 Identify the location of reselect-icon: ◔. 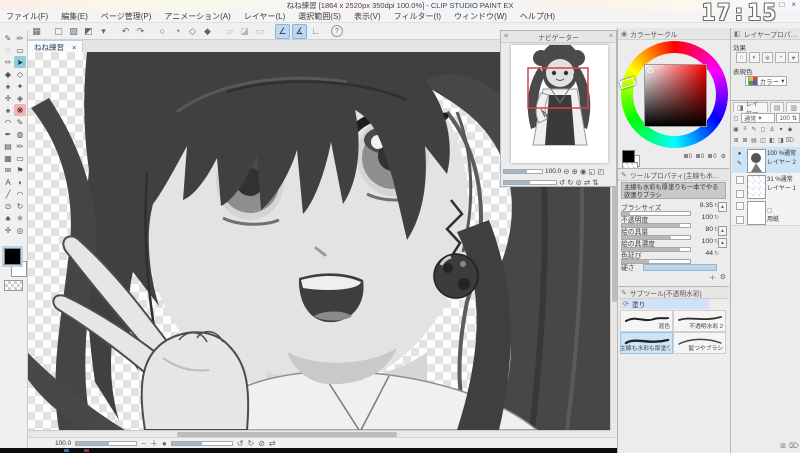
(177, 31).